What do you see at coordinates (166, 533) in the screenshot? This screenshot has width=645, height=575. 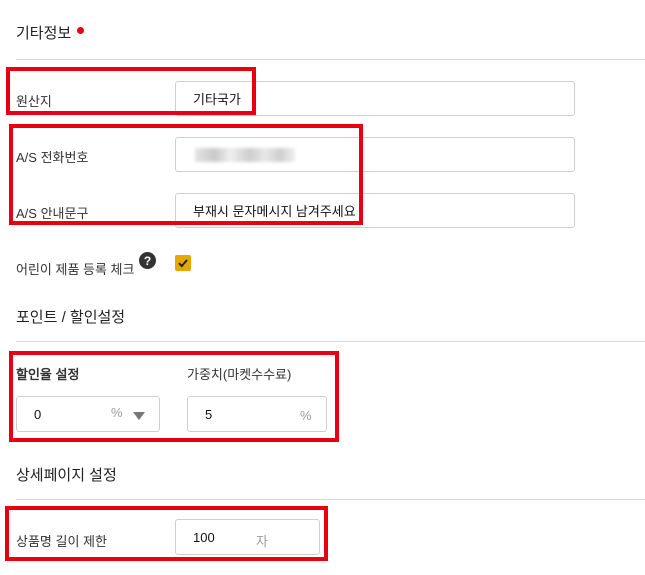 I see `highlight-box-detail` at bounding box center [166, 533].